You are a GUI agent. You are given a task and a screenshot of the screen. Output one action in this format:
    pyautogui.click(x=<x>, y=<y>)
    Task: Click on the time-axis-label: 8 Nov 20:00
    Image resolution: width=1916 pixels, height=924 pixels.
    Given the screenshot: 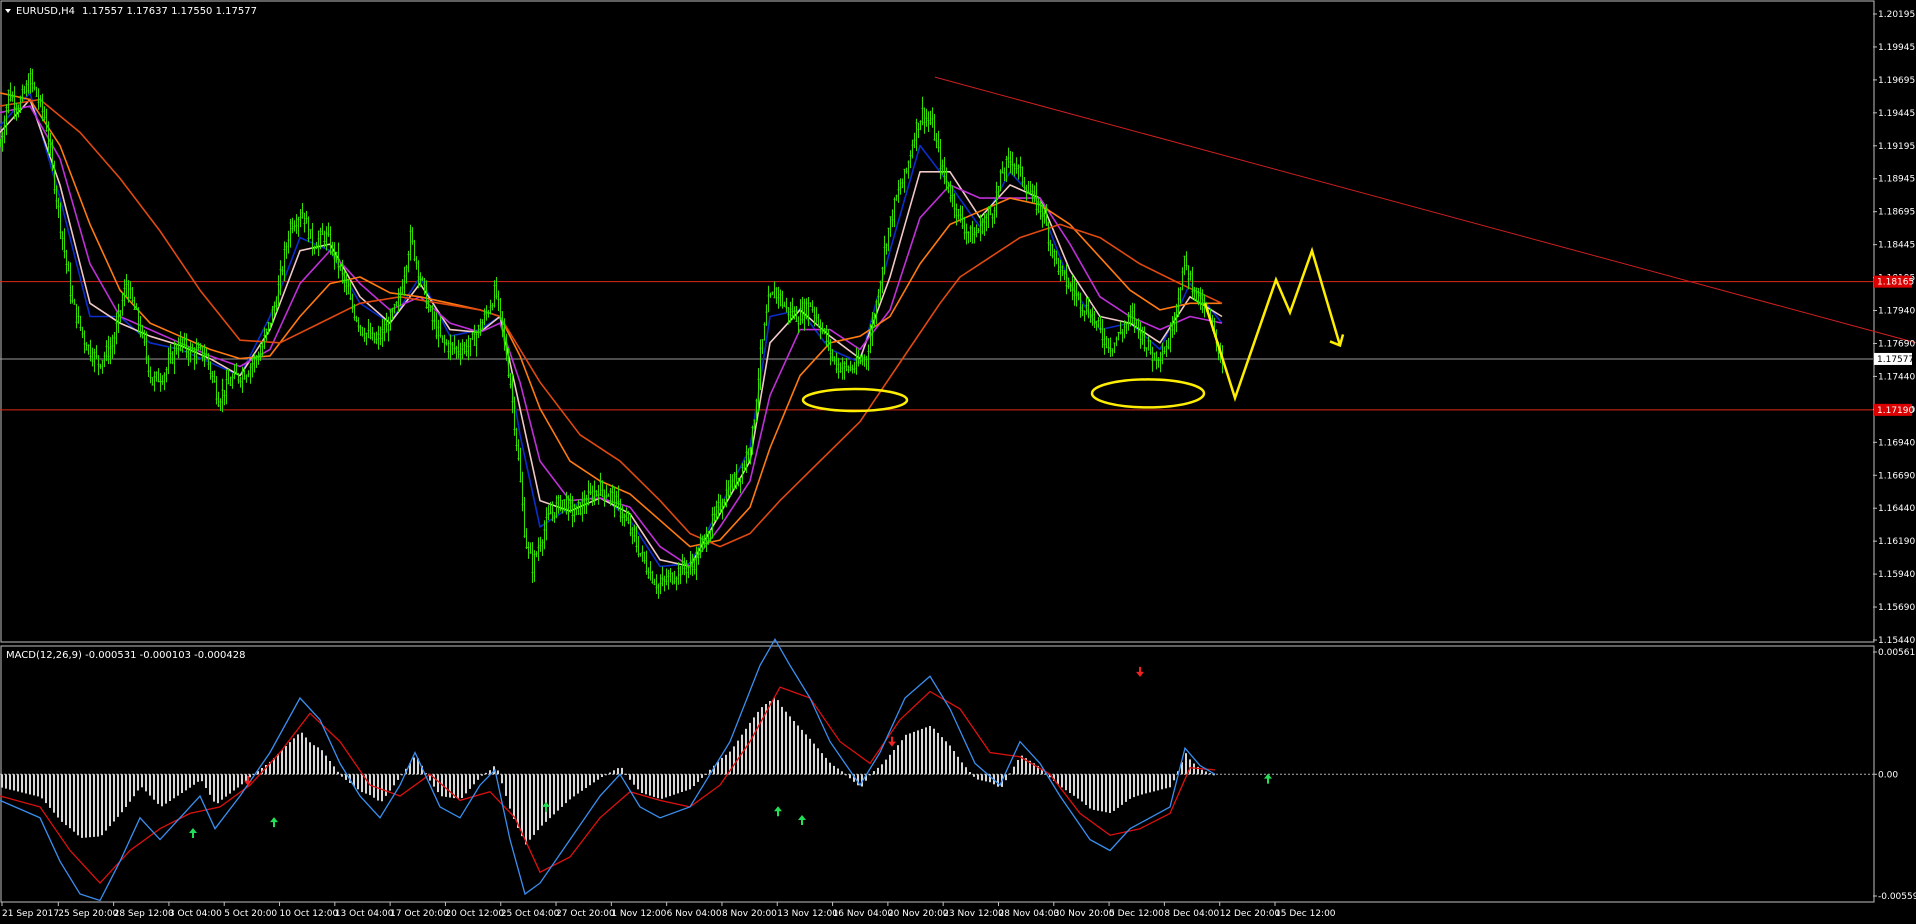 What is the action you would take?
    pyautogui.click(x=749, y=914)
    